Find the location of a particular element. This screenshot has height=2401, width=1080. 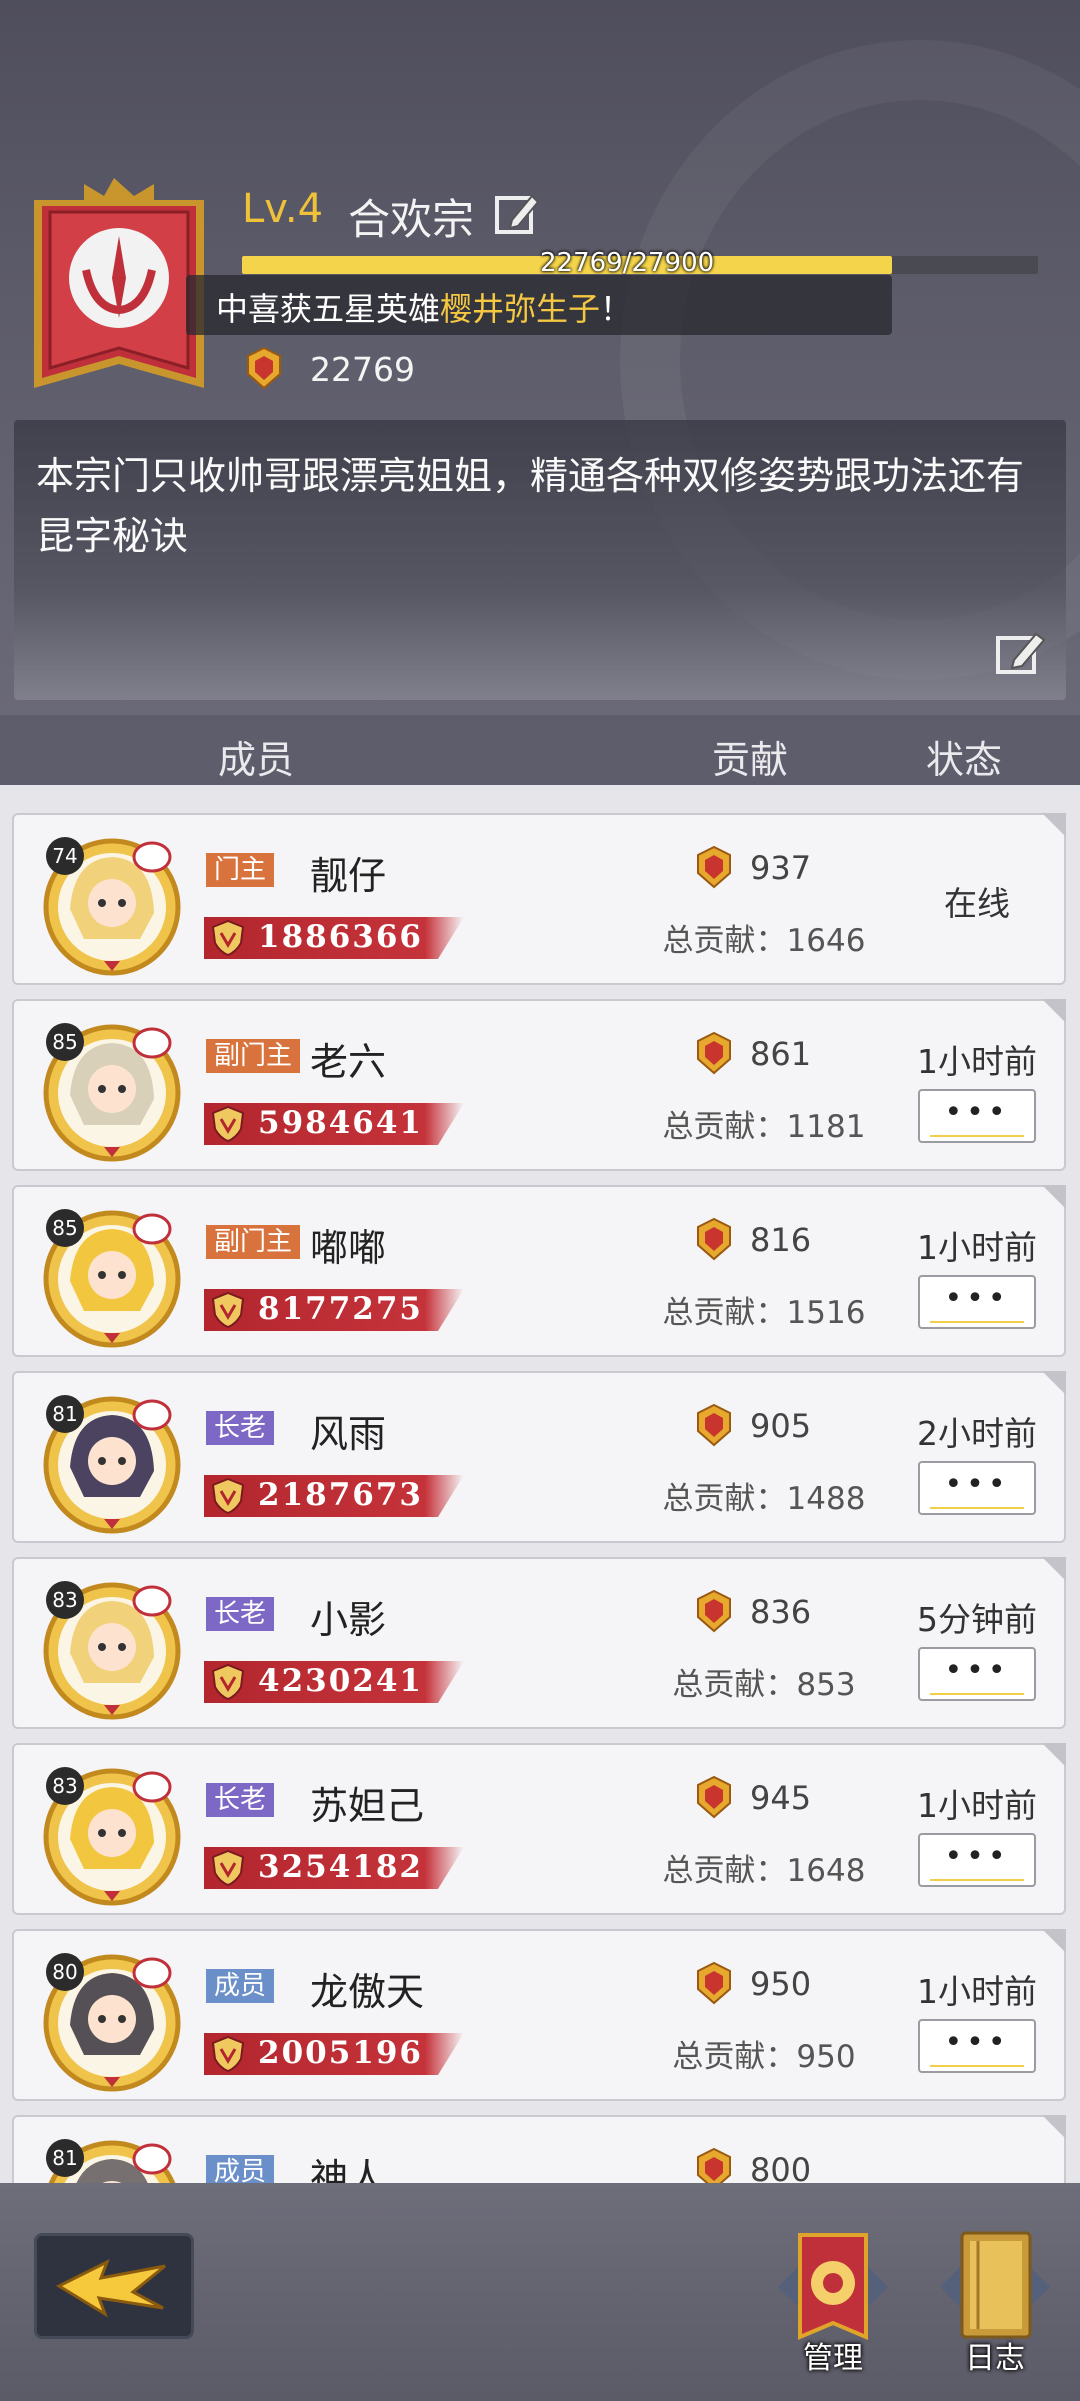

member-power: 8177275 is located at coordinates (340, 1309).